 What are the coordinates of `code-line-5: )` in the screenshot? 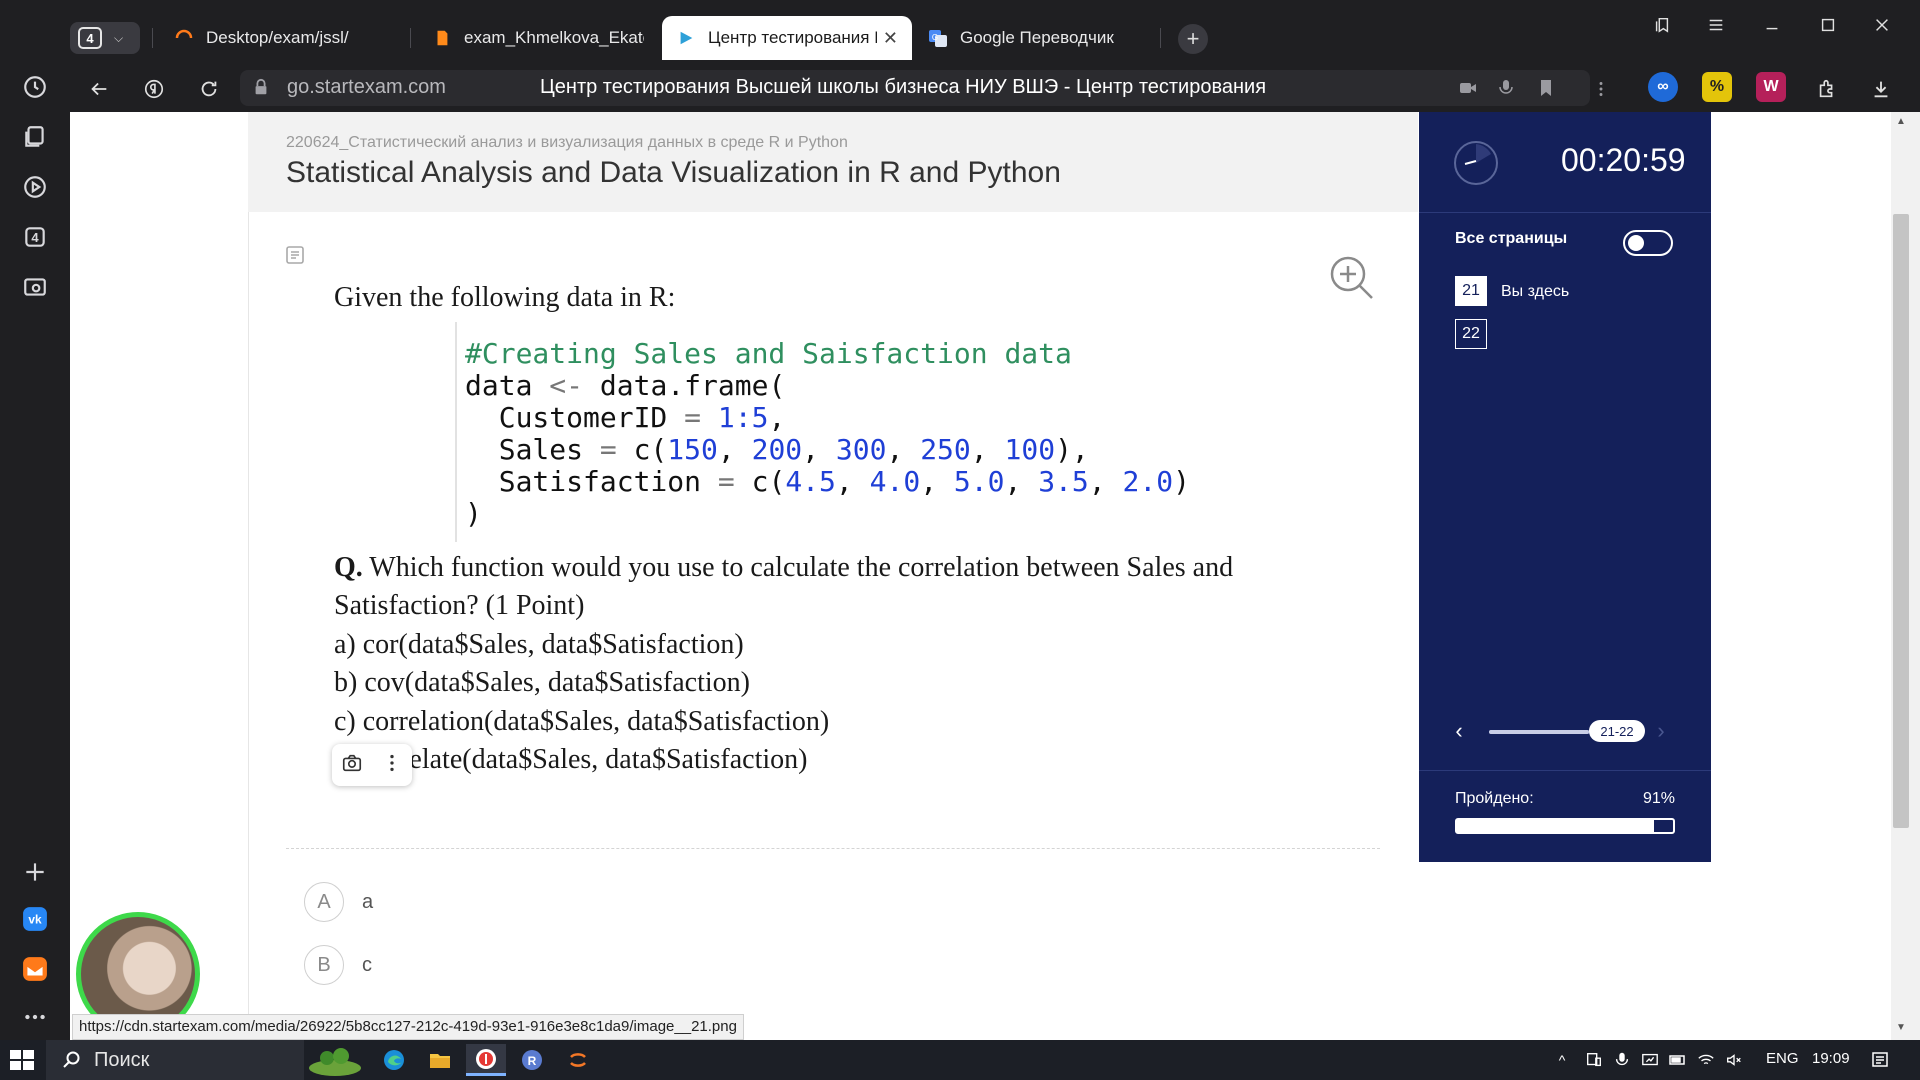 It's located at (473, 513).